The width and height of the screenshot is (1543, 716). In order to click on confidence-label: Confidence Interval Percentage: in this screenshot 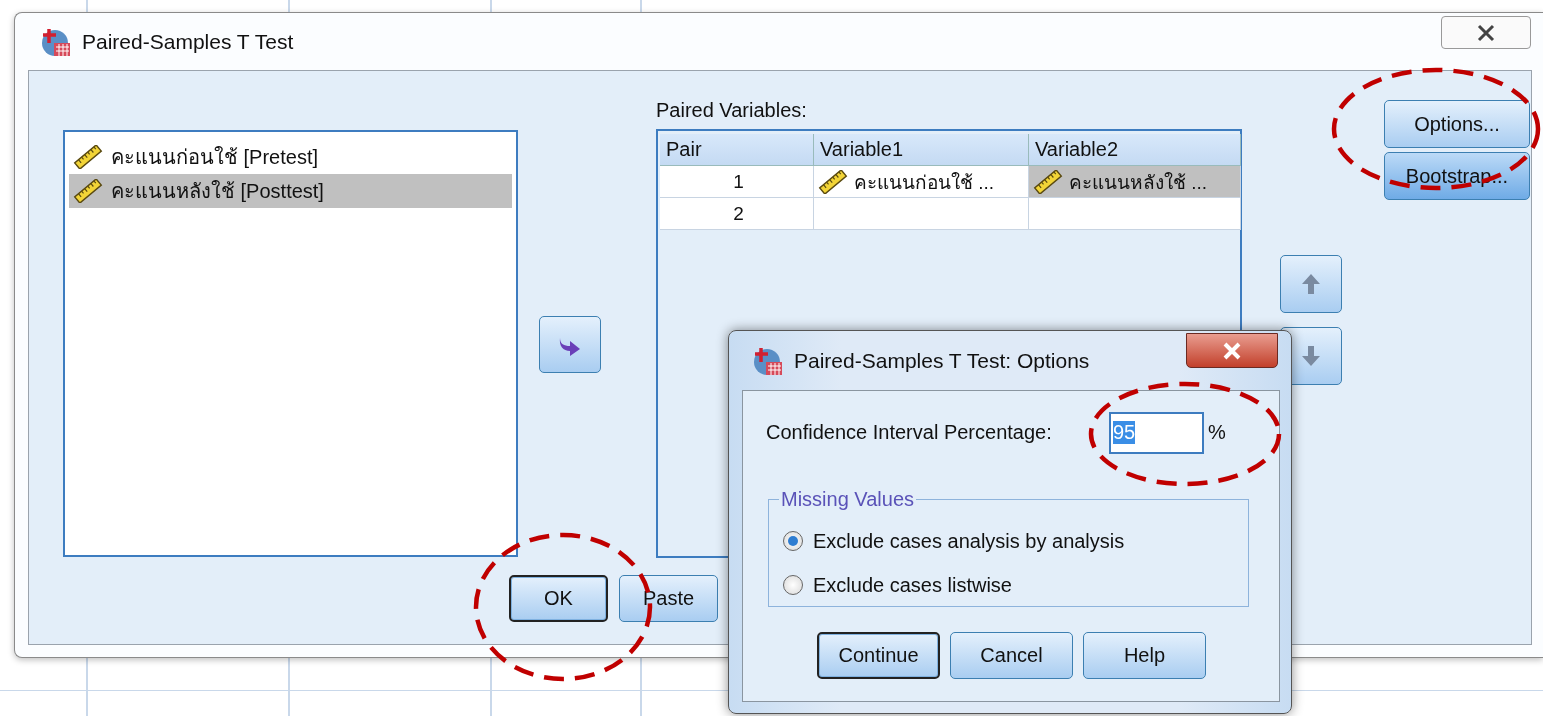, I will do `click(909, 432)`.